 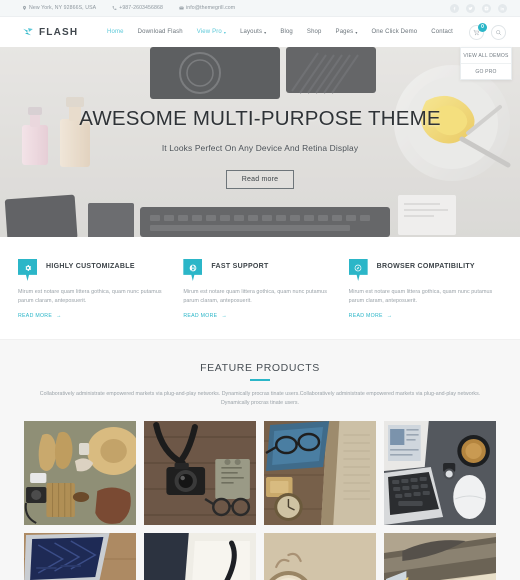 I want to click on open-book-with-glasses-image, so click(x=440, y=556).